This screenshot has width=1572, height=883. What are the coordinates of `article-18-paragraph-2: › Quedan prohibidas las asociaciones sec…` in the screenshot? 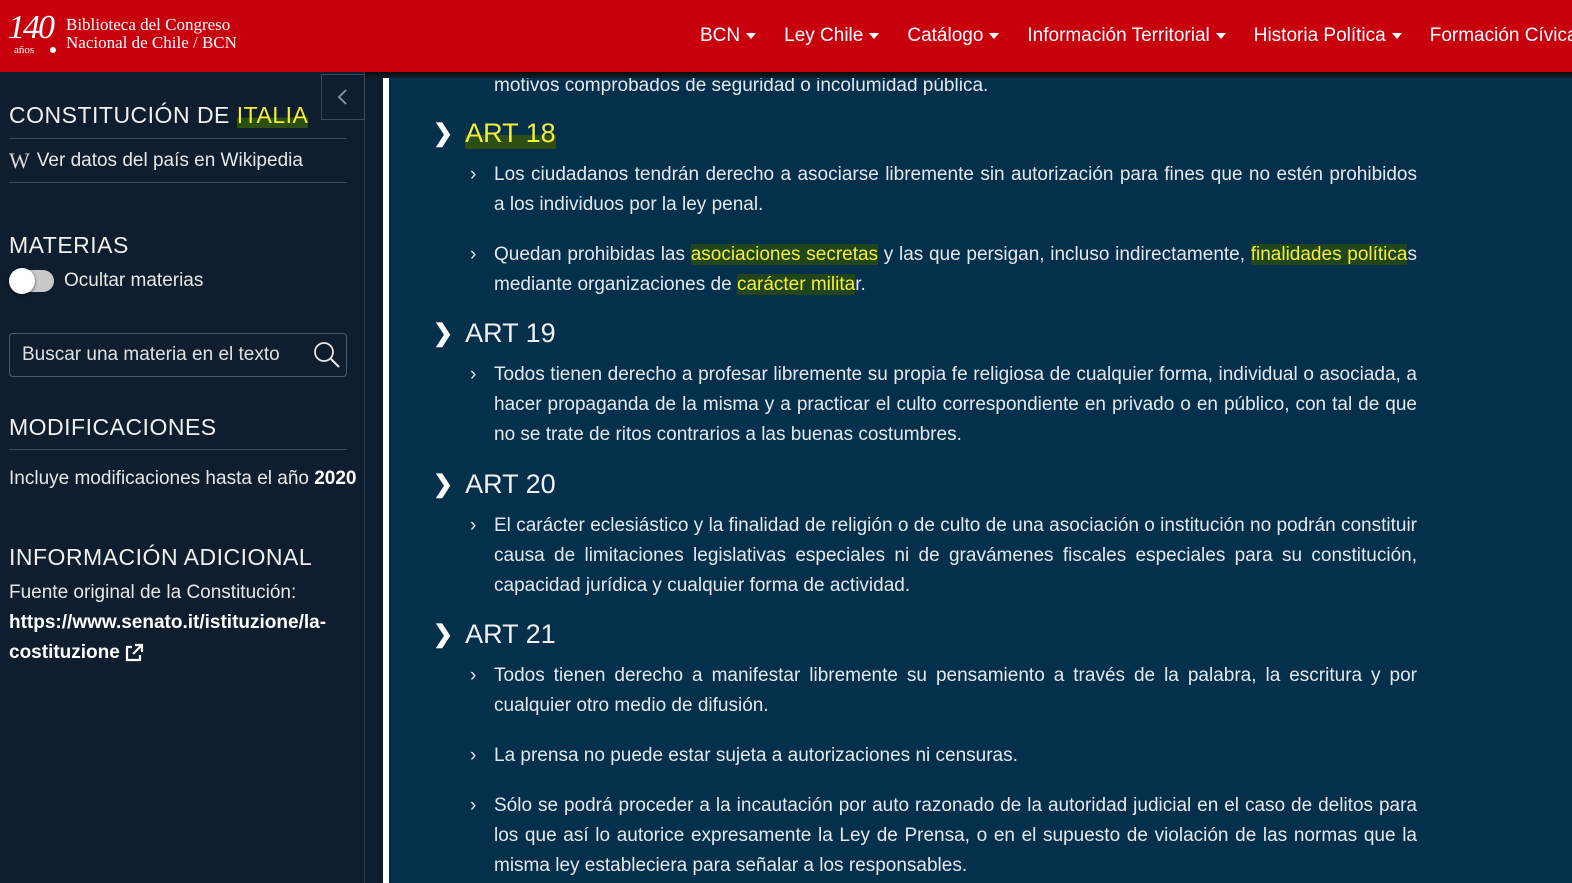 It's located at (943, 270).